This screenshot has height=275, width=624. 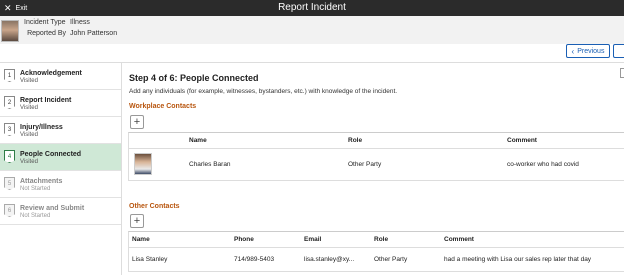 I want to click on reported-by-row: Reported By John Patterson, so click(x=70, y=33).